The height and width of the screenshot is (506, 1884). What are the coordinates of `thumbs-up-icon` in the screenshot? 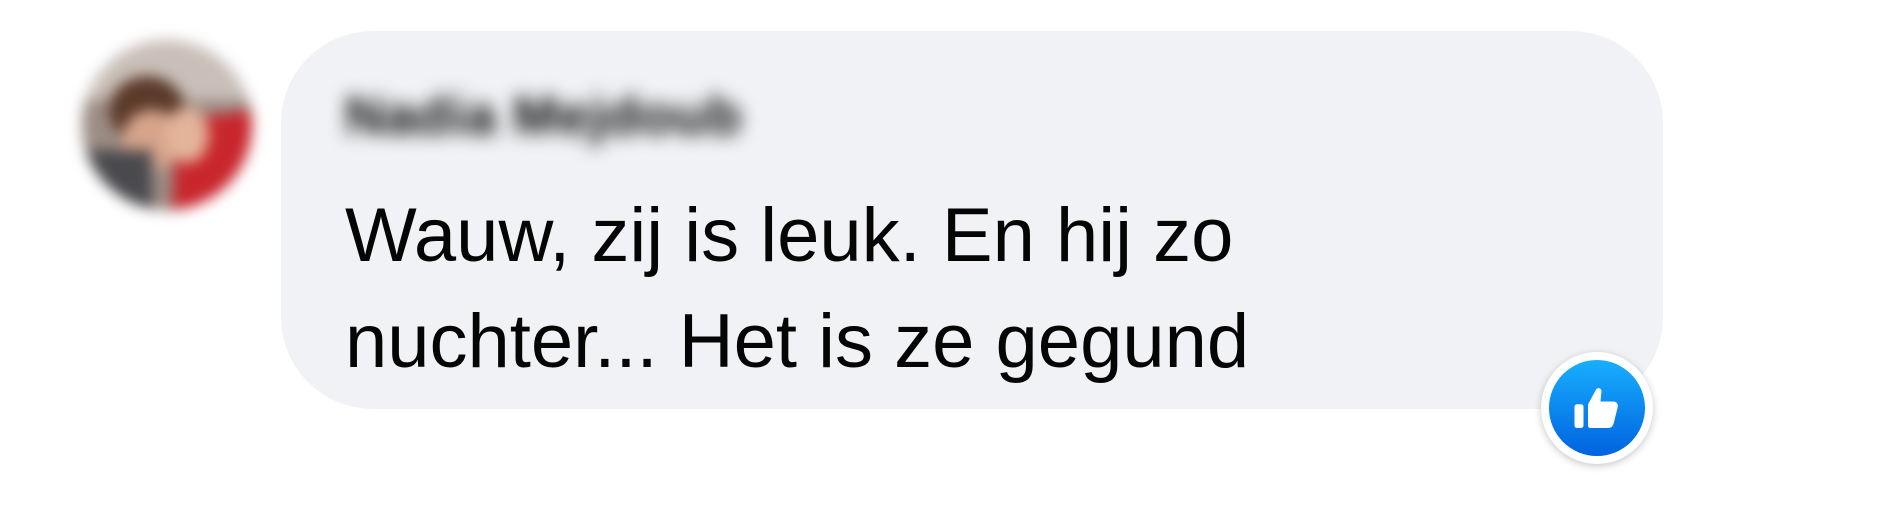 It's located at (1596, 408).